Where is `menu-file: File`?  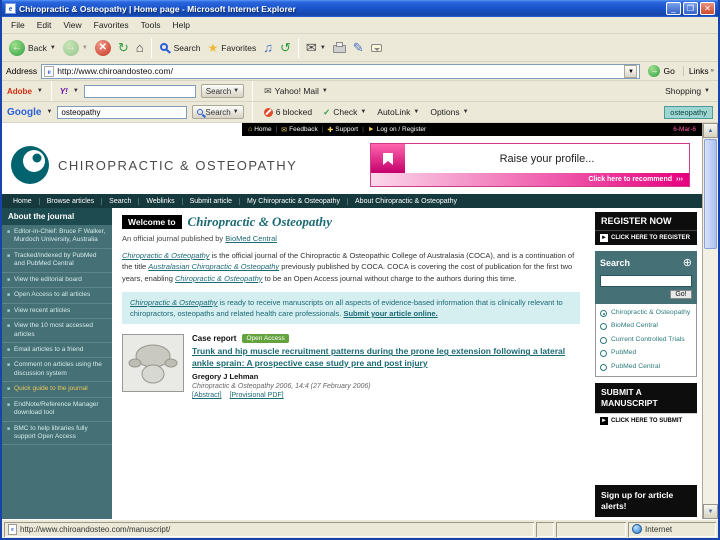 menu-file: File is located at coordinates (18, 25).